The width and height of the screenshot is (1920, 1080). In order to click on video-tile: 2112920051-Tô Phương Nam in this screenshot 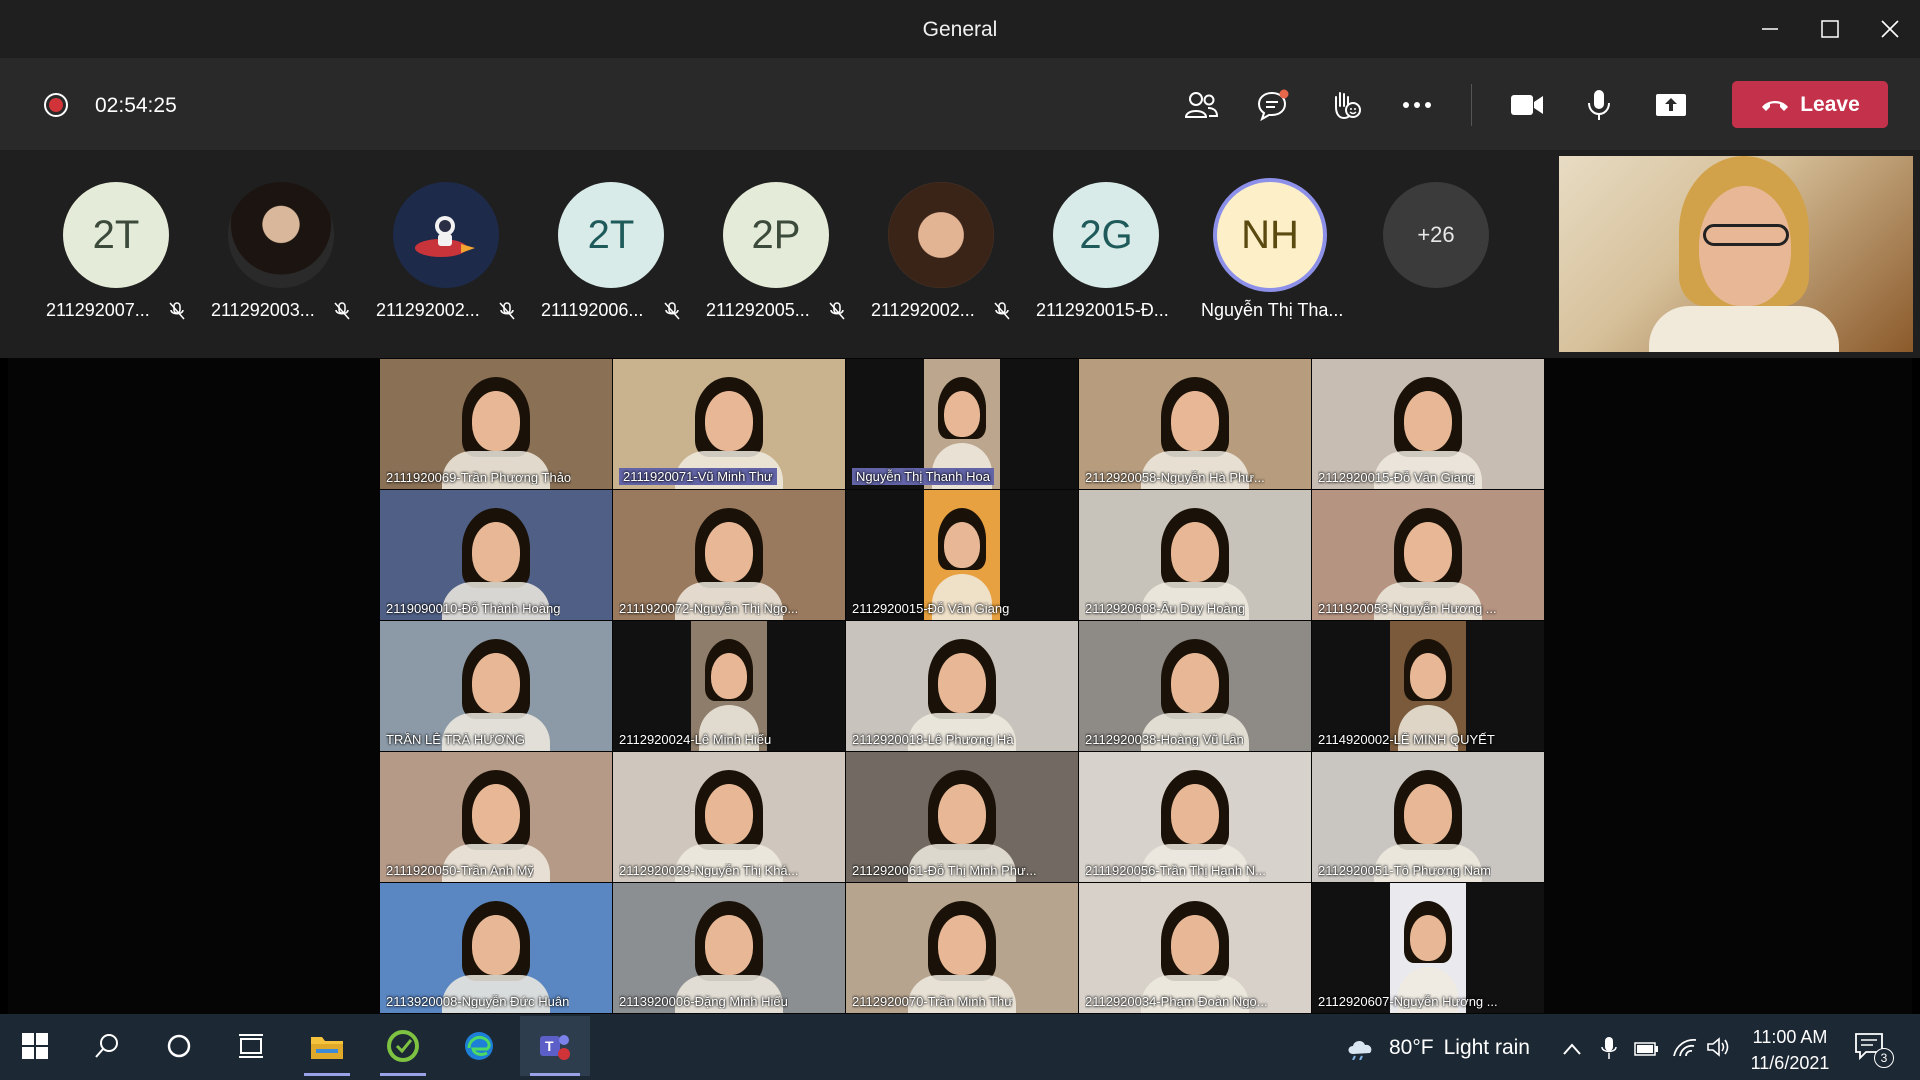, I will do `click(1428, 817)`.